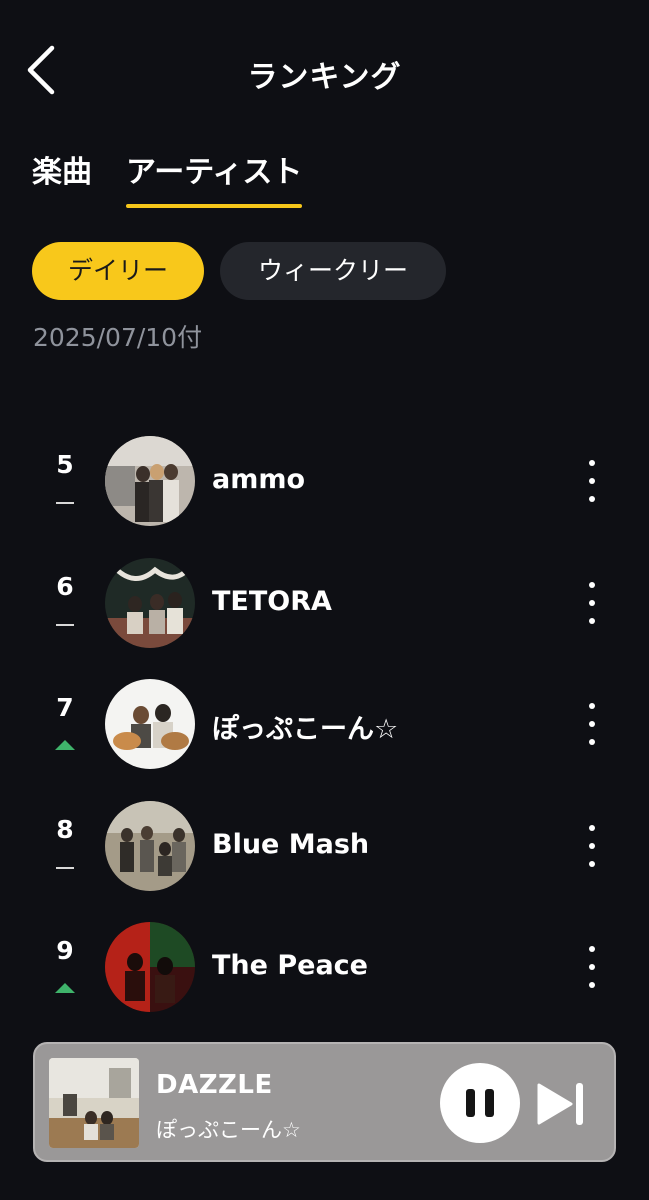 The image size is (649, 1200). Describe the element at coordinates (480, 1103) in the screenshot. I see `pause-button` at that location.